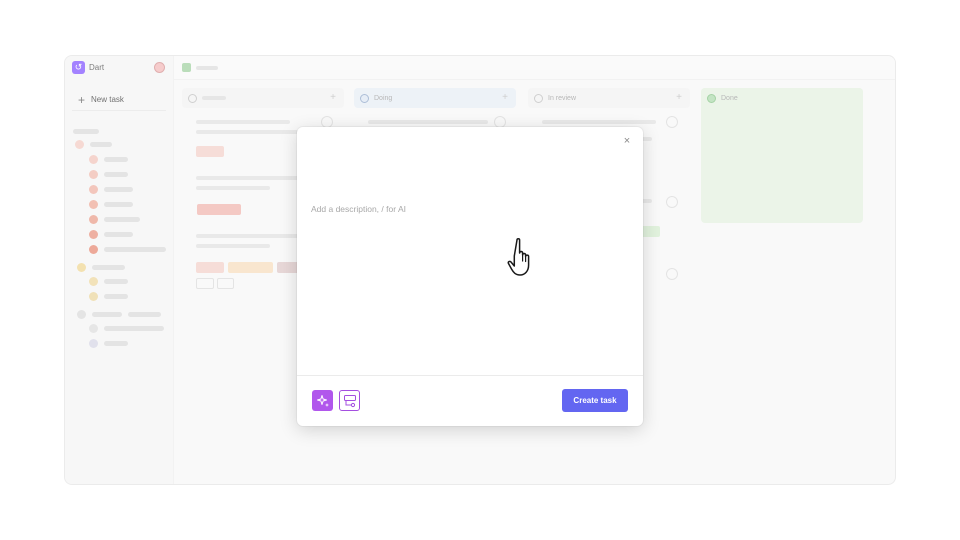 This screenshot has width=960, height=540. Describe the element at coordinates (461, 209) in the screenshot. I see `description-input` at that location.